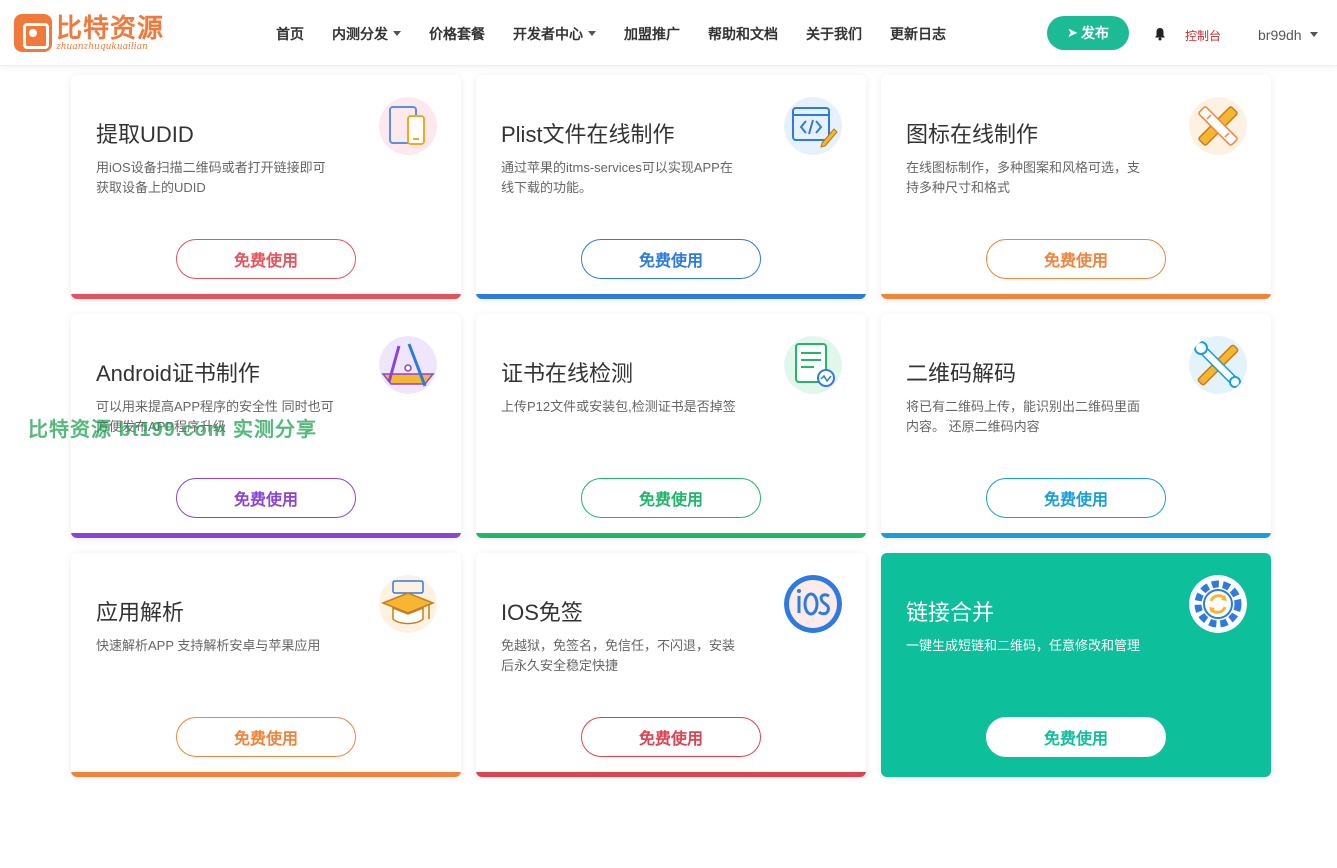 The image size is (1337, 868). I want to click on tablet-phone-icon, so click(408, 126).